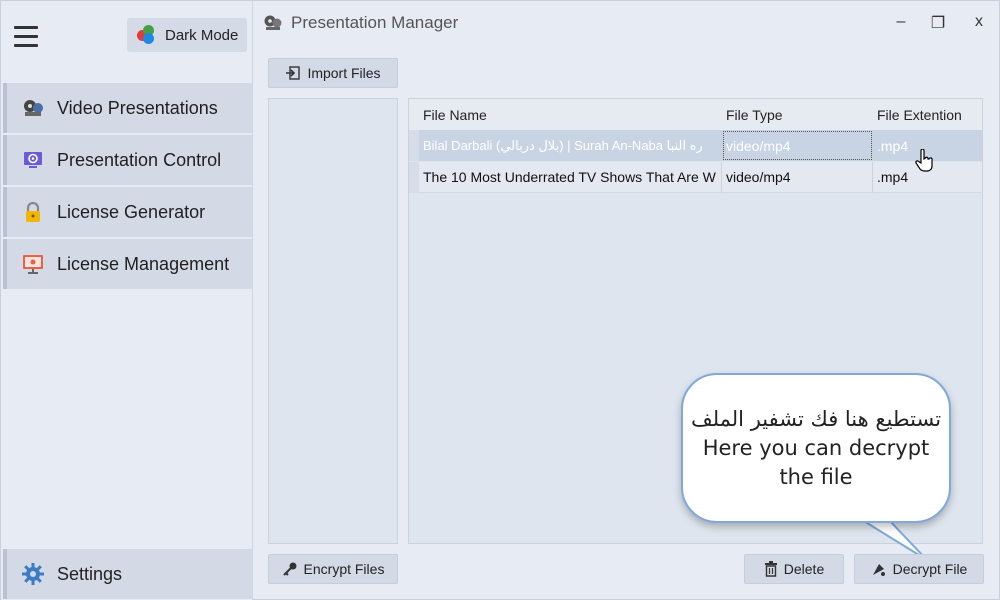 This screenshot has width=1000, height=600. What do you see at coordinates (344, 569) in the screenshot?
I see `encrypt-files-label: Encrypt Files` at bounding box center [344, 569].